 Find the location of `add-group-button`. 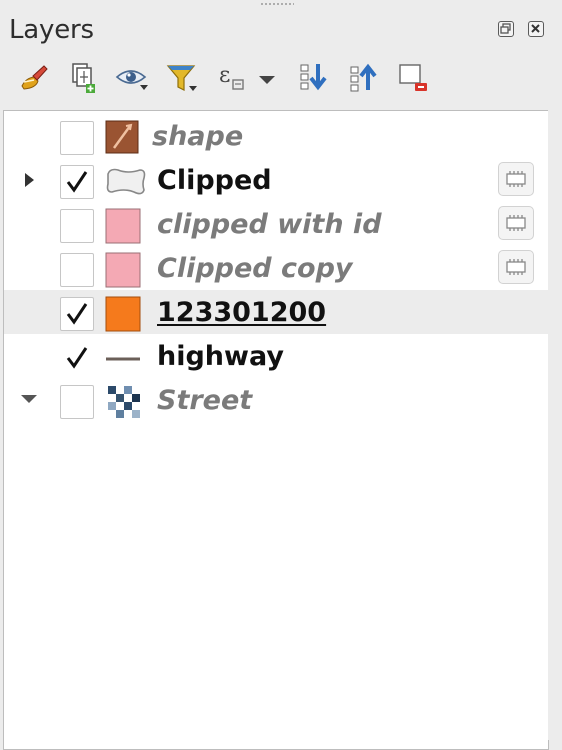

add-group-button is located at coordinates (82, 78).